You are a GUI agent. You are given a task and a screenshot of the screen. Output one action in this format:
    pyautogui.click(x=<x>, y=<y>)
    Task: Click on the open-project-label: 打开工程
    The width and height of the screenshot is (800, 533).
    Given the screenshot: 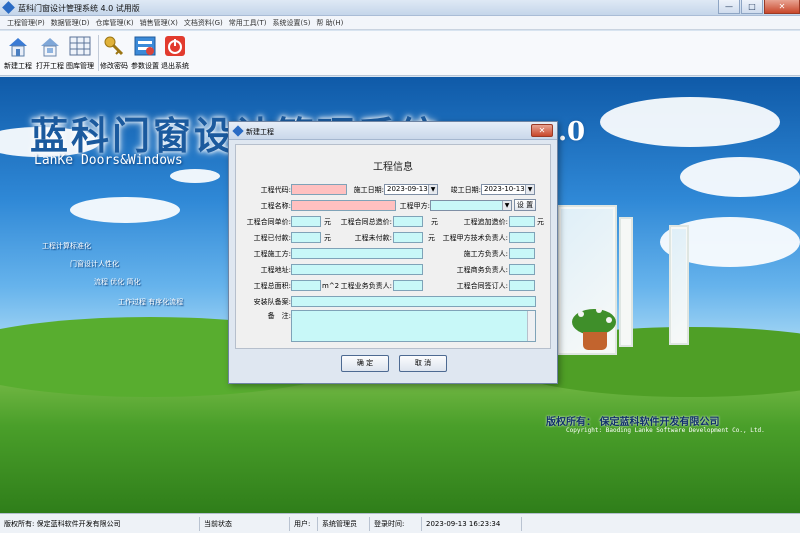 What is the action you would take?
    pyautogui.click(x=50, y=66)
    